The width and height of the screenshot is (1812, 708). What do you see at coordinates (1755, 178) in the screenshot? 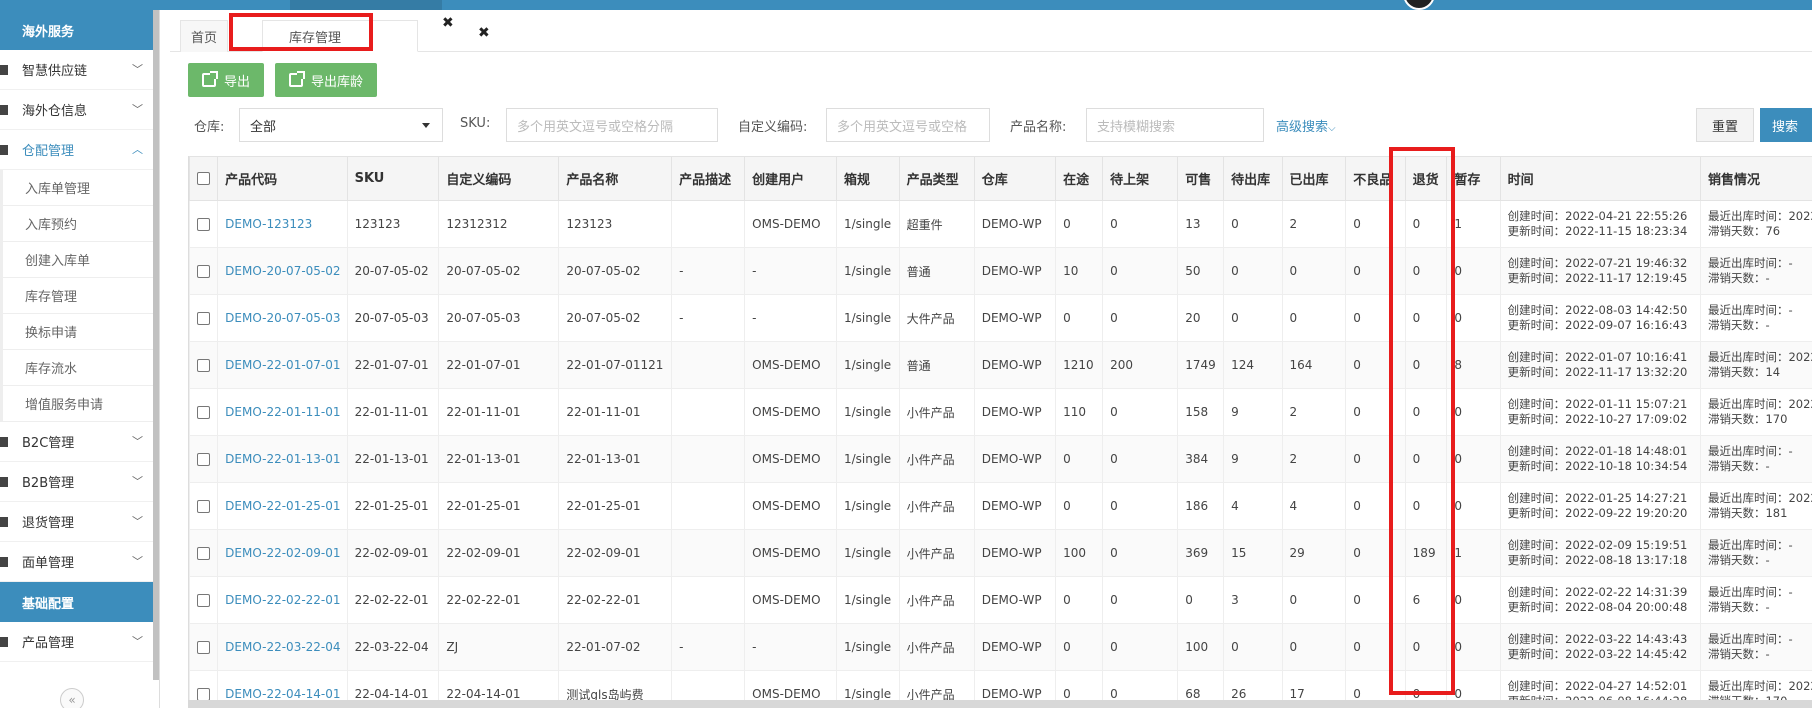
I see `column-header: 销售情况` at bounding box center [1755, 178].